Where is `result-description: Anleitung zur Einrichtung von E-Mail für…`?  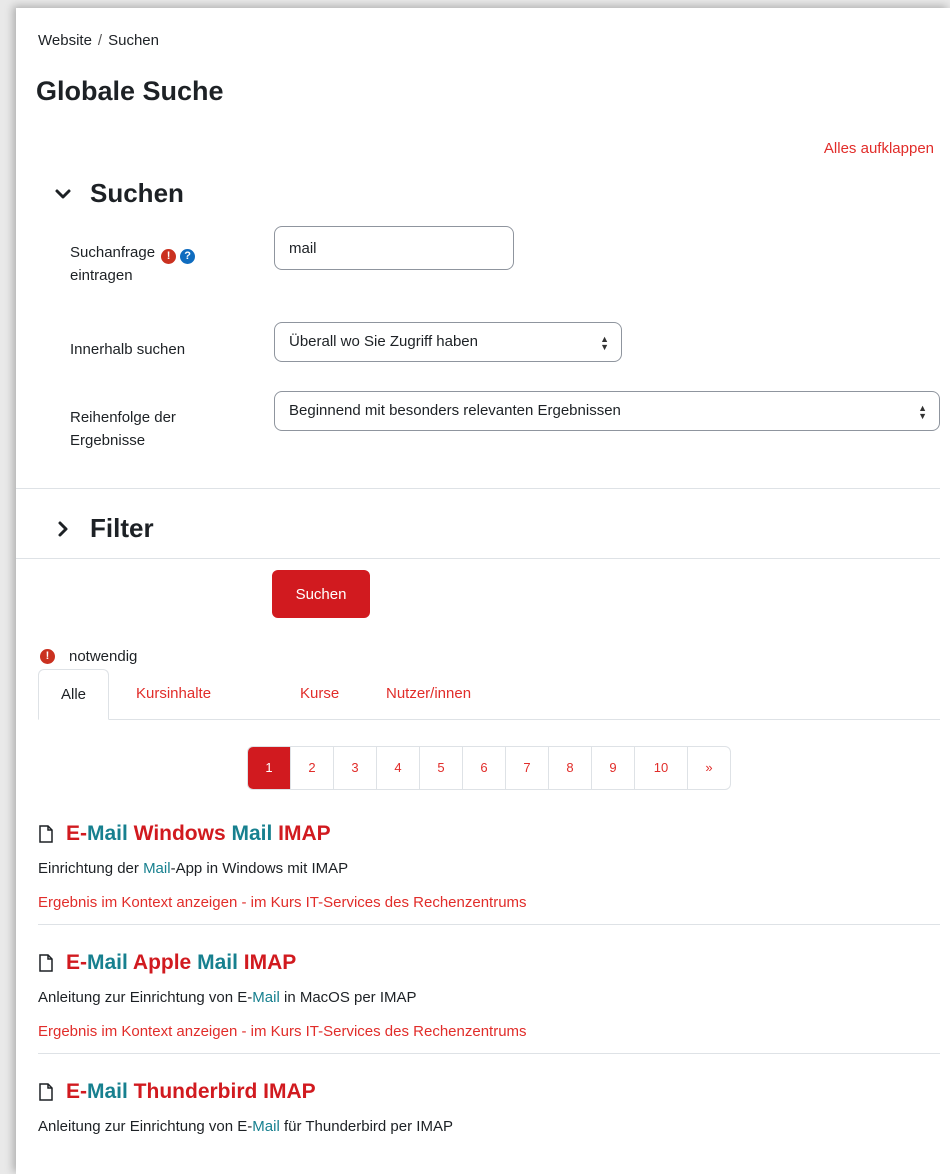
result-description: Anleitung zur Einrichtung von E-Mail für… is located at coordinates (489, 1127).